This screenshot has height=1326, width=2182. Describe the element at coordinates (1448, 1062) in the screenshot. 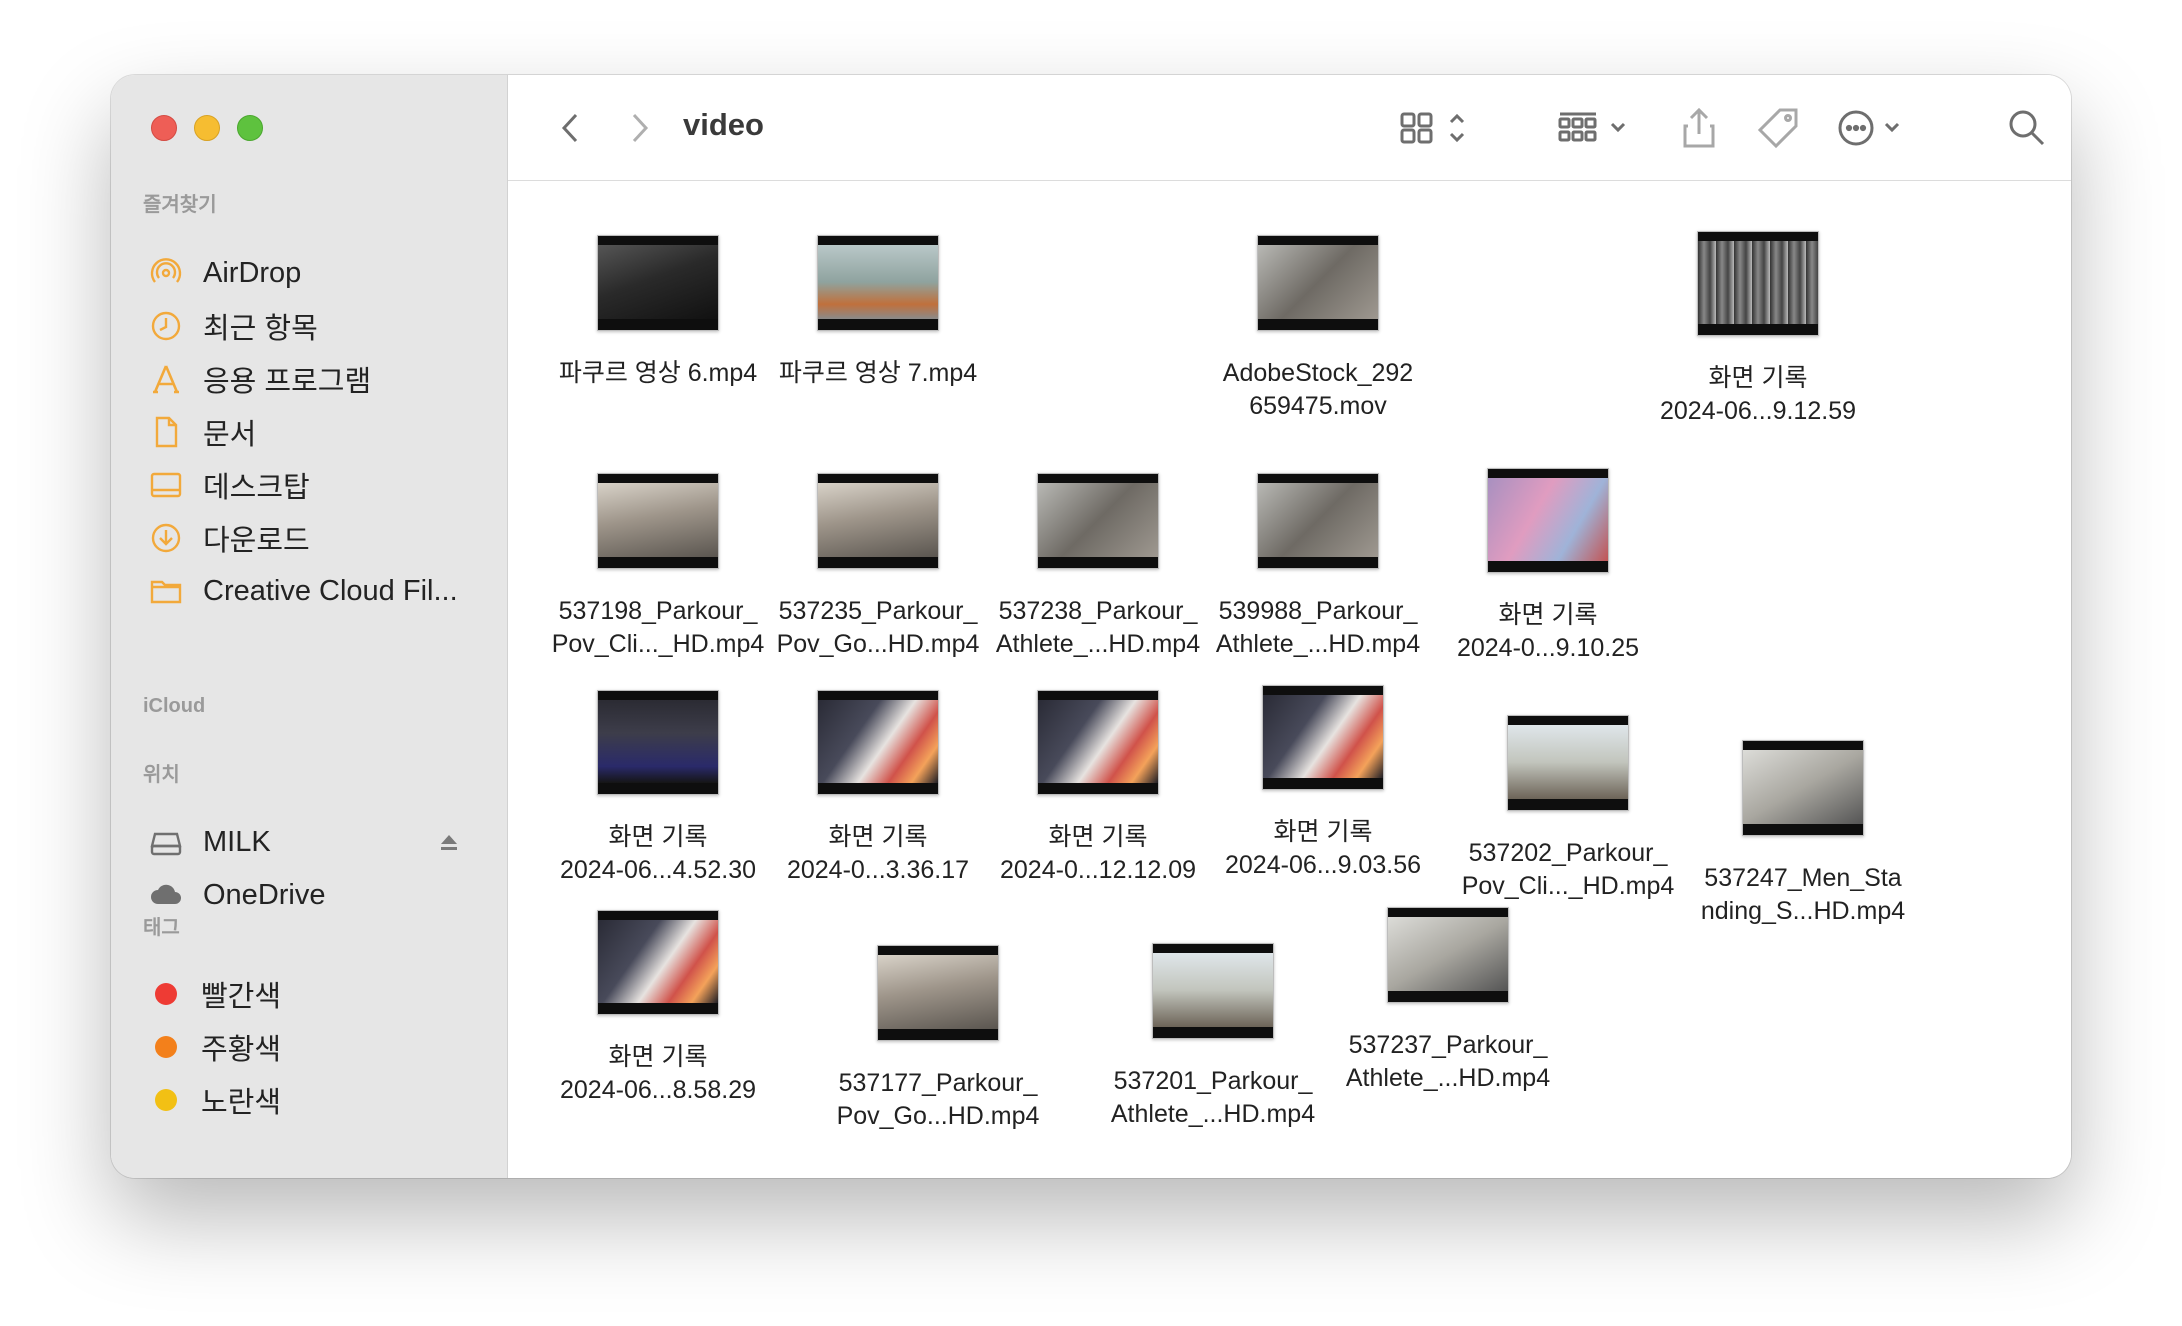

I see `file-name: 537237_Parkour_ Athlete_...HD.mp4` at that location.